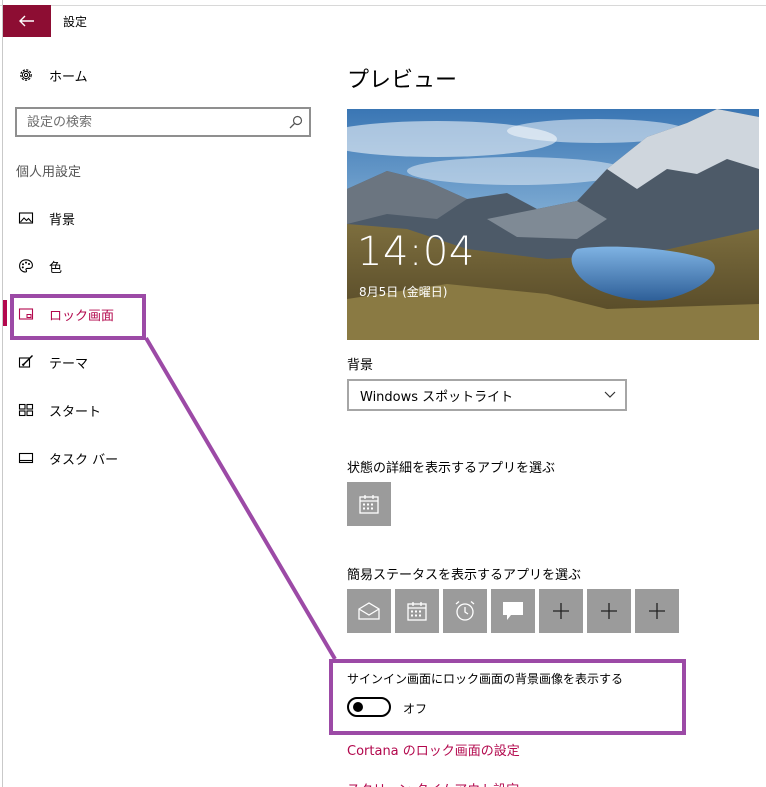 Image resolution: width=766 pixels, height=787 pixels. I want to click on annotation-connector-line, so click(240, 498).